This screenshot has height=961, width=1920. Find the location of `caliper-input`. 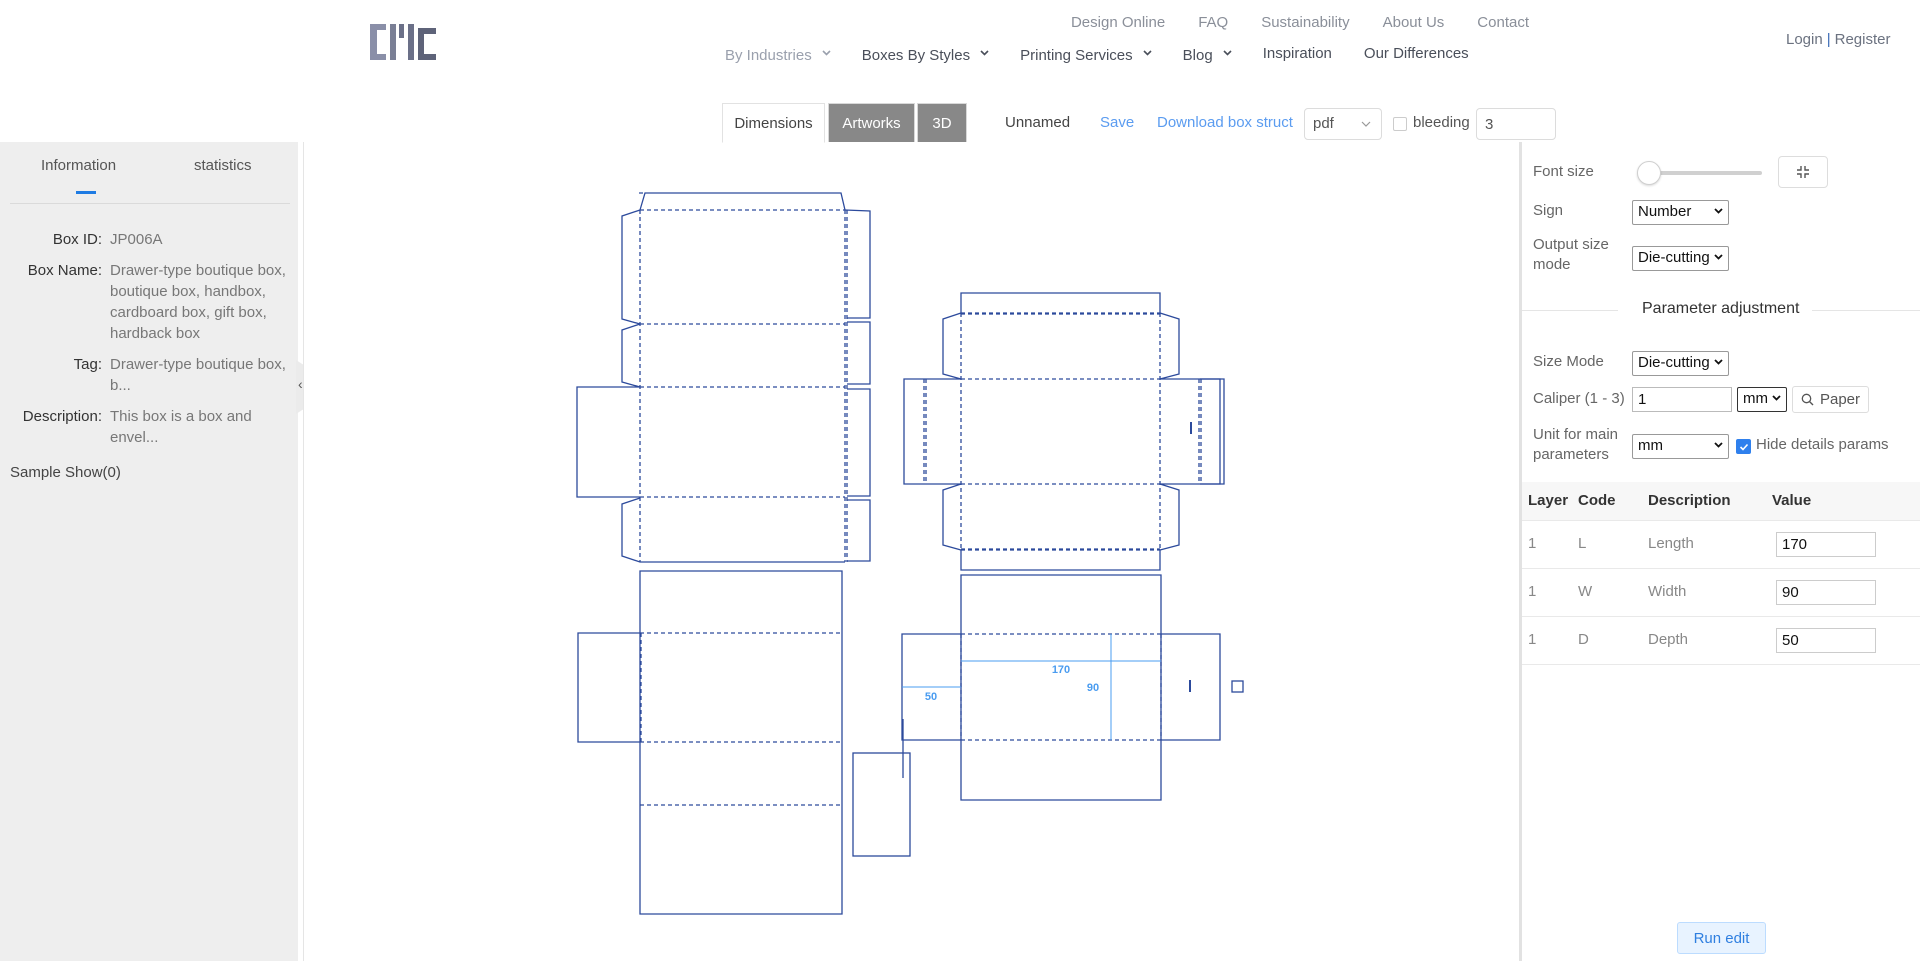

caliper-input is located at coordinates (1682, 399).